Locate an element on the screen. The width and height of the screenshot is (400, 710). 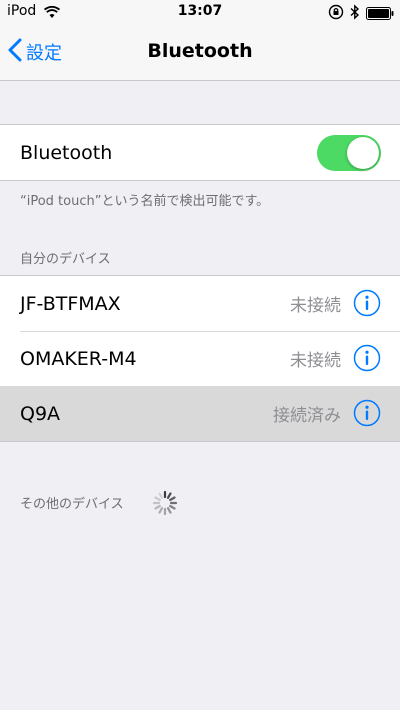
device-name: JF-BTFMAX is located at coordinates (70, 303).